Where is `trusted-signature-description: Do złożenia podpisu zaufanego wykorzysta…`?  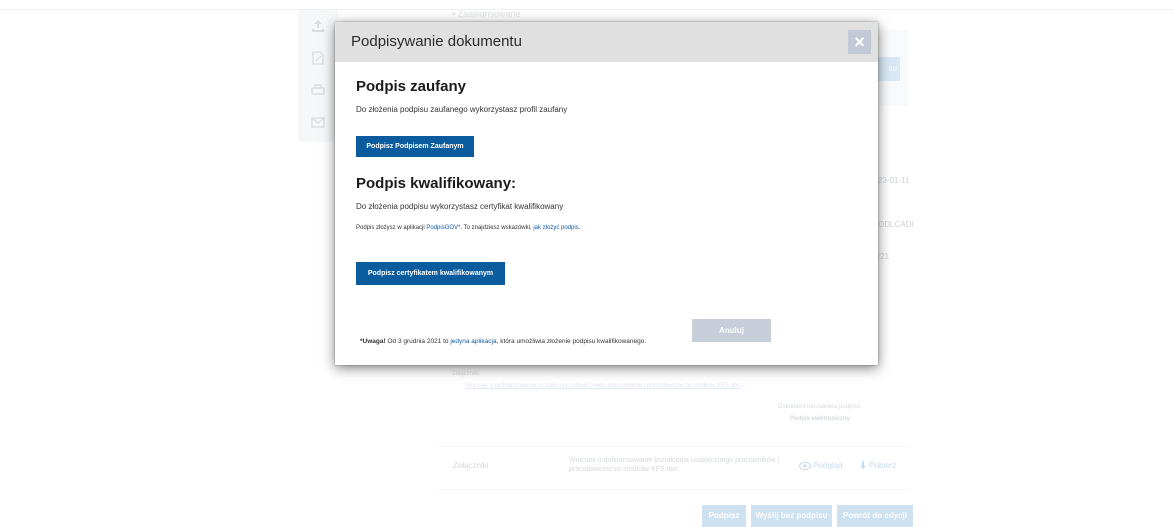
trusted-signature-description: Do złożenia podpisu zaufanego wykorzysta… is located at coordinates (462, 109).